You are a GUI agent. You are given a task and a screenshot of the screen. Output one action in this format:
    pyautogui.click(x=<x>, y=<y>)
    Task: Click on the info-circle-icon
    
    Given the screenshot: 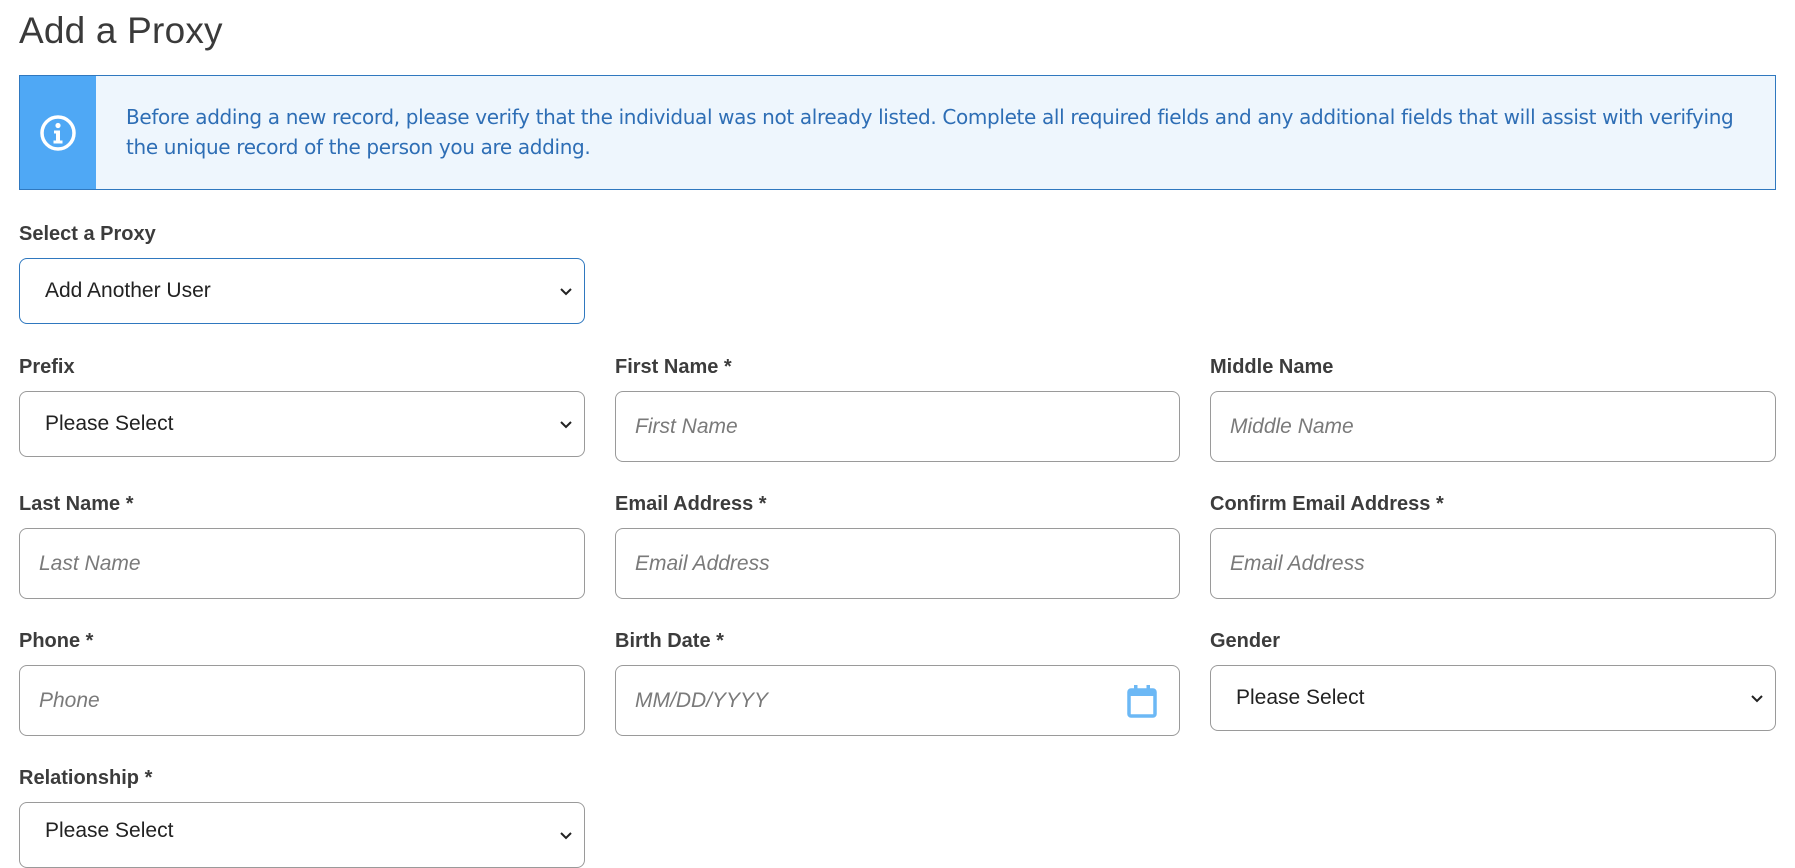 What is the action you would take?
    pyautogui.click(x=58, y=132)
    